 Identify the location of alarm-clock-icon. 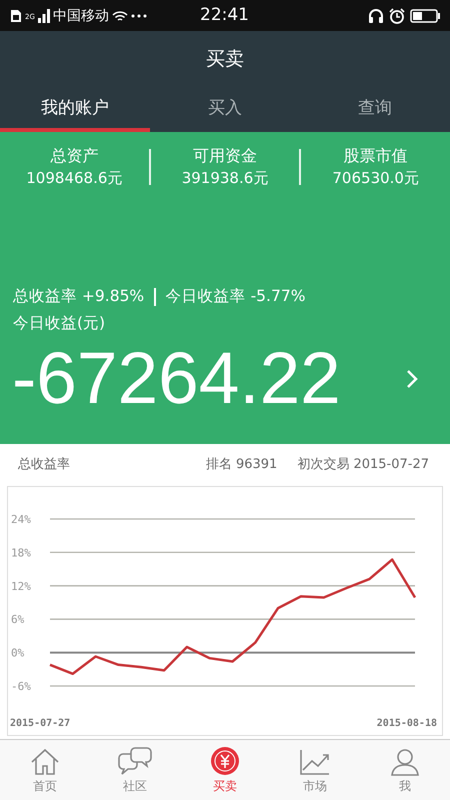
(397, 16).